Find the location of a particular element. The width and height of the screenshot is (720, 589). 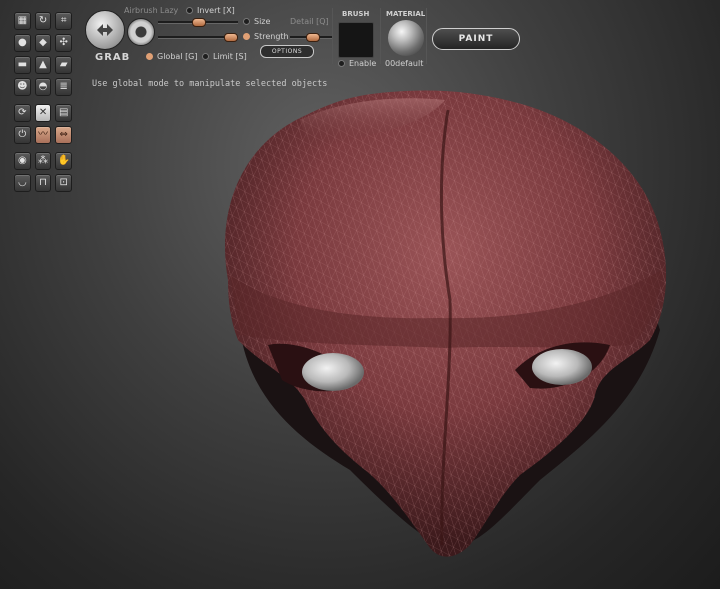

grab-arrows-icon is located at coordinates (105, 30).